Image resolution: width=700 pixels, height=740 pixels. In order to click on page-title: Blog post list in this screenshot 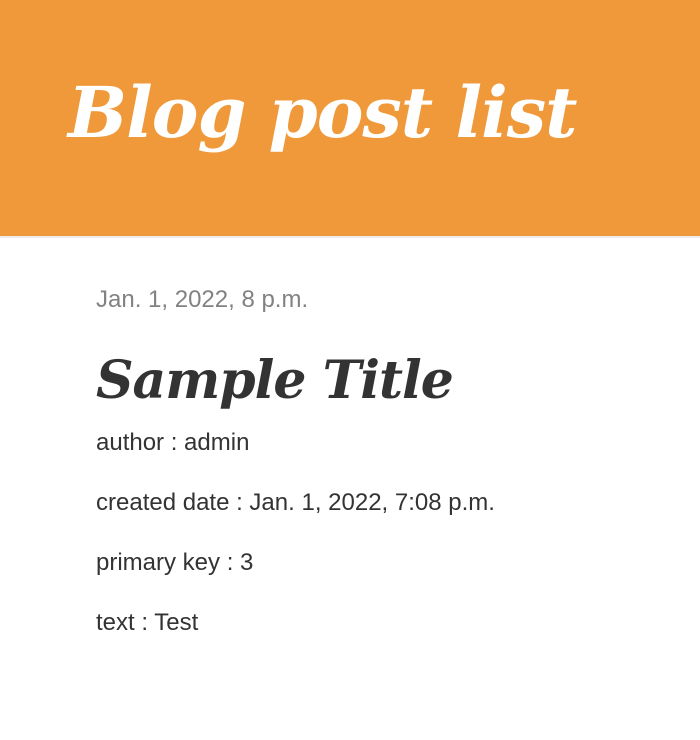, I will do `click(322, 113)`.